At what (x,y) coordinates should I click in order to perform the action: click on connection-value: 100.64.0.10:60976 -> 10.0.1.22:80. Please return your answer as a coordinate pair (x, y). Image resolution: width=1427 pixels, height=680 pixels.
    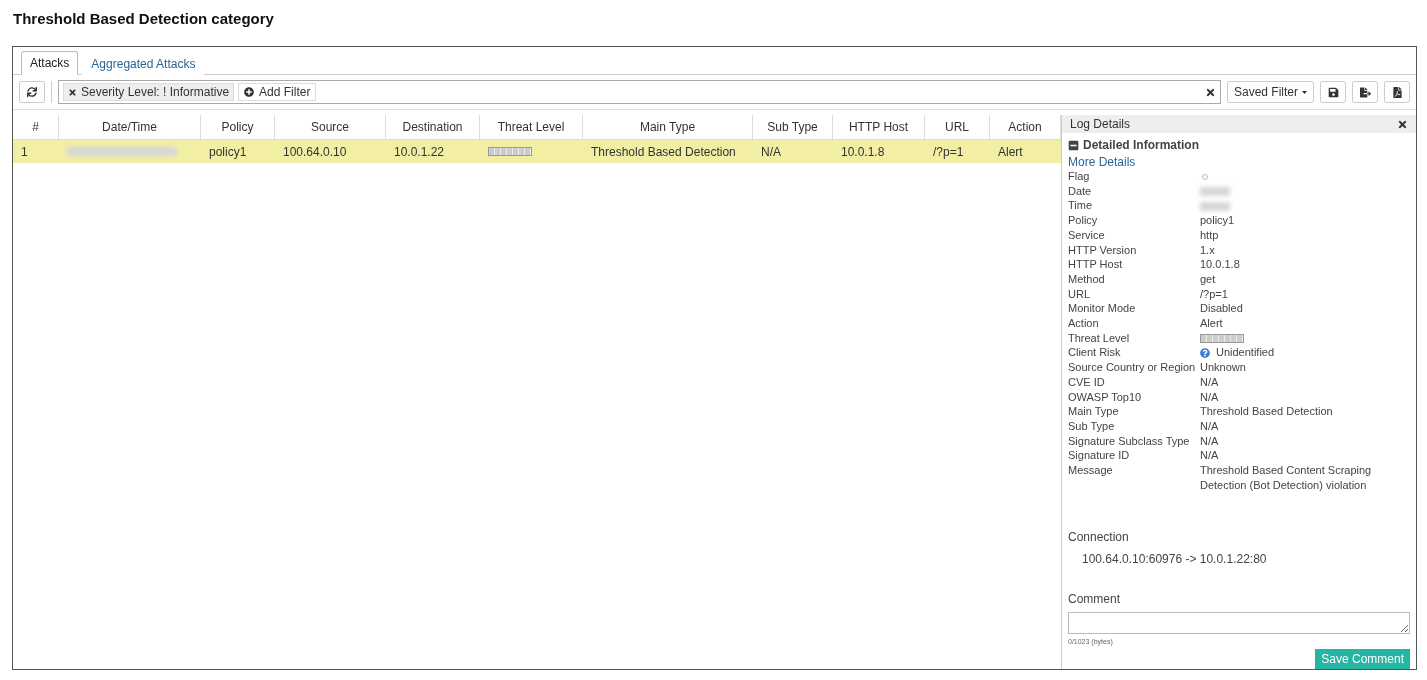
    Looking at the image, I should click on (1175, 559).